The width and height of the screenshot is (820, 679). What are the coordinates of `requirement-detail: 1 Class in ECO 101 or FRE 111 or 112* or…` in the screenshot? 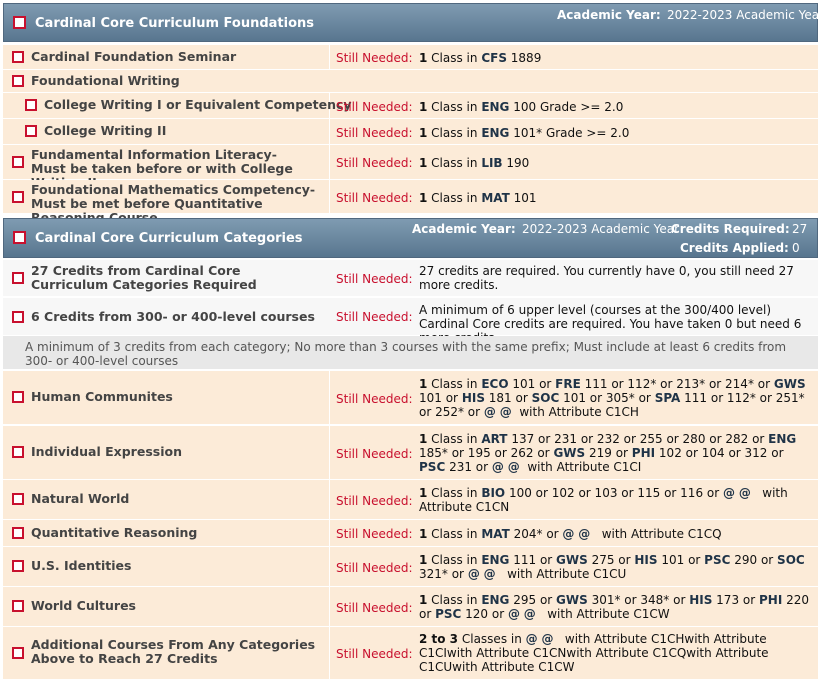 It's located at (612, 398).